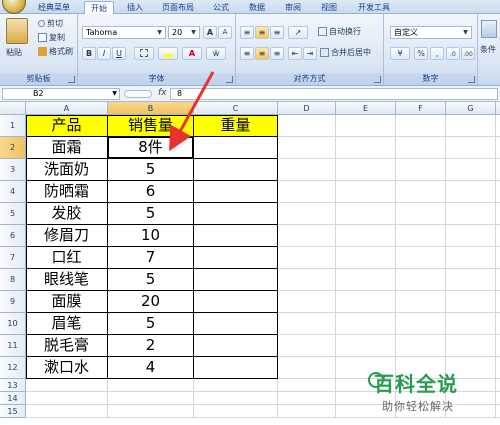  Describe the element at coordinates (421, 108) in the screenshot. I see `column-header-f: F` at that location.